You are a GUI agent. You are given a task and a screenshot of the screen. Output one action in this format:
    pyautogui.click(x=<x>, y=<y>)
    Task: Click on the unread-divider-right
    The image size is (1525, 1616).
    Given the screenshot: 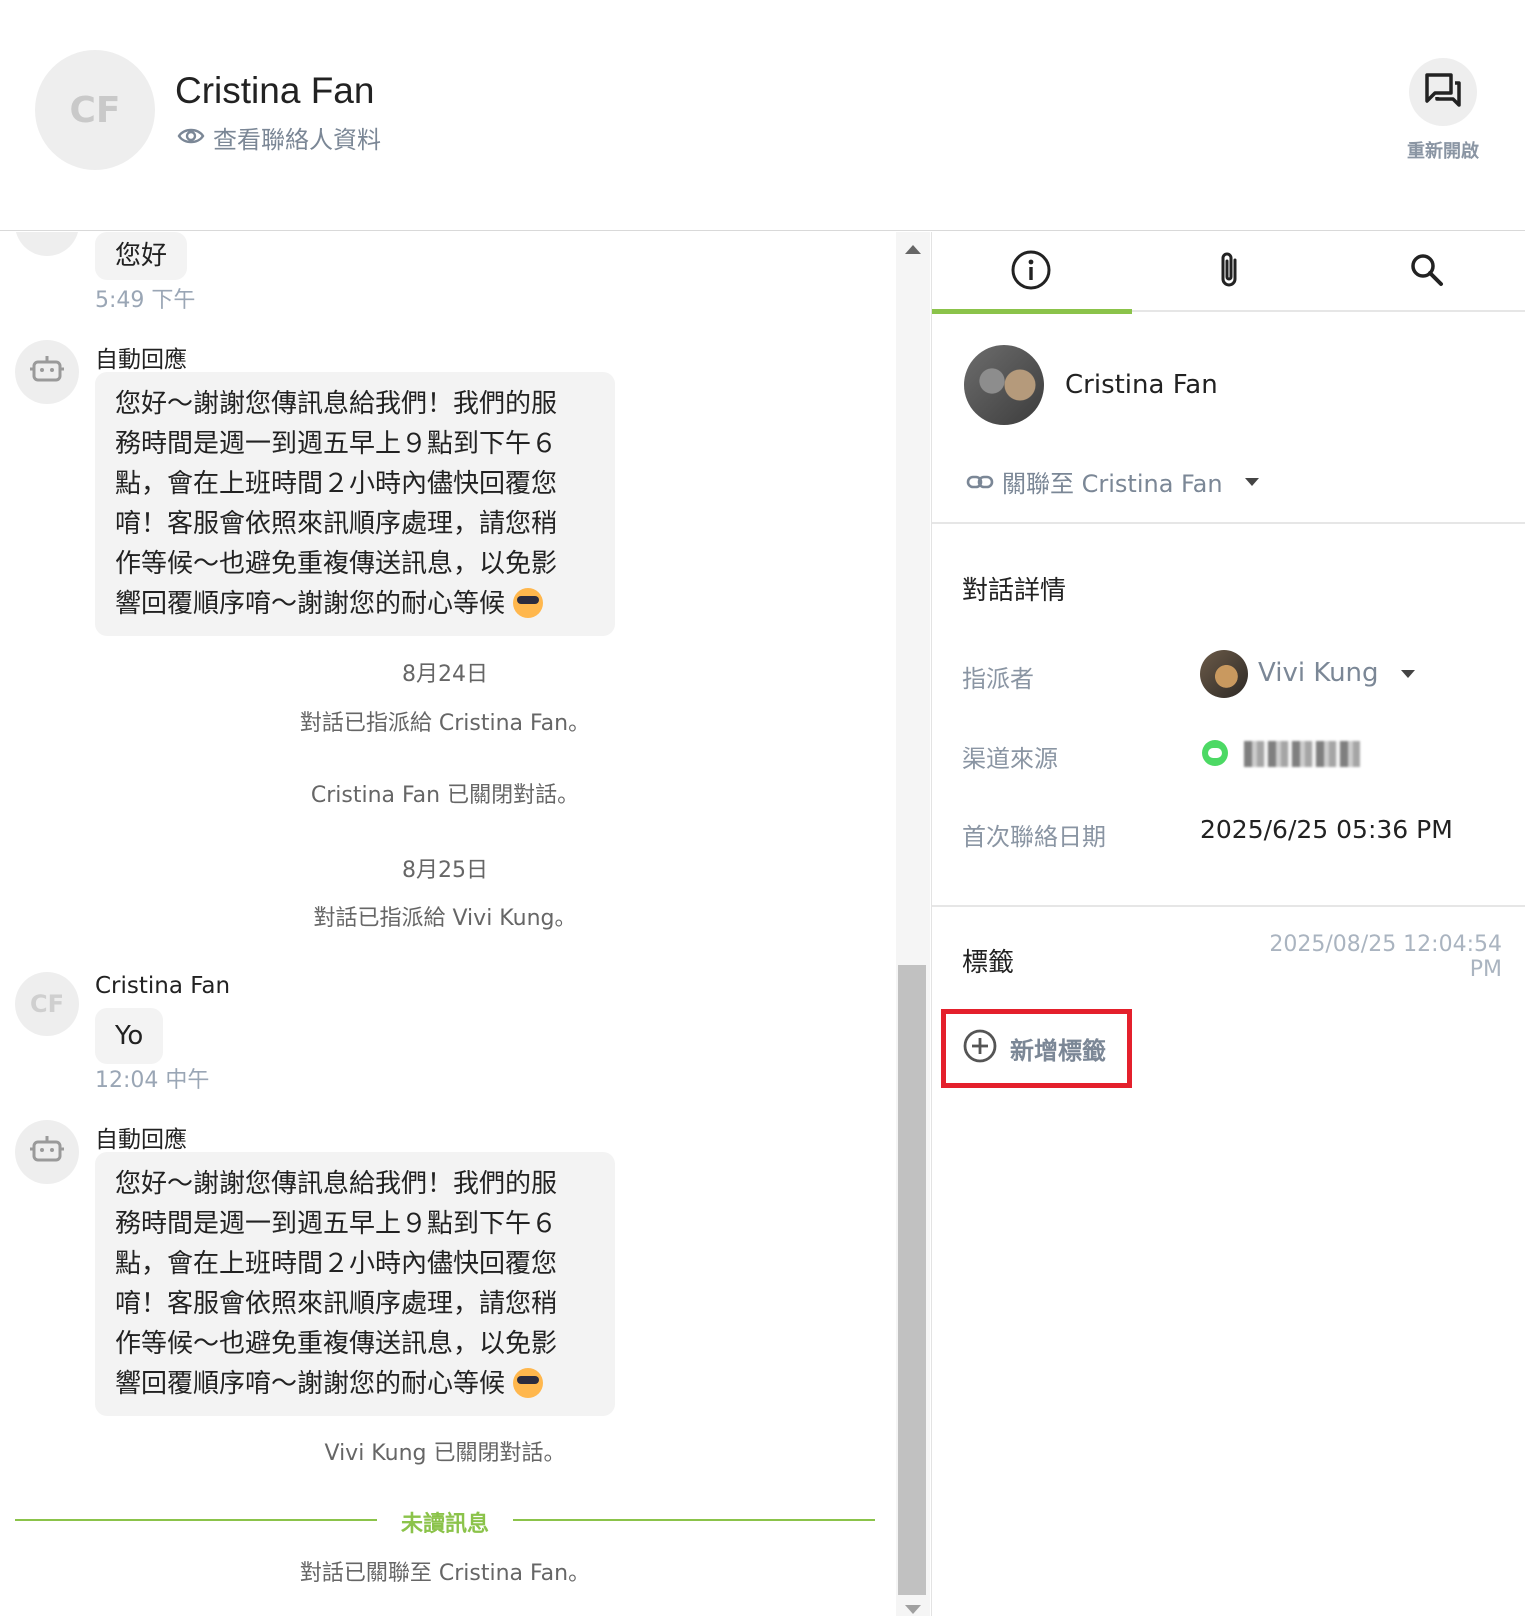 What is the action you would take?
    pyautogui.click(x=694, y=1520)
    